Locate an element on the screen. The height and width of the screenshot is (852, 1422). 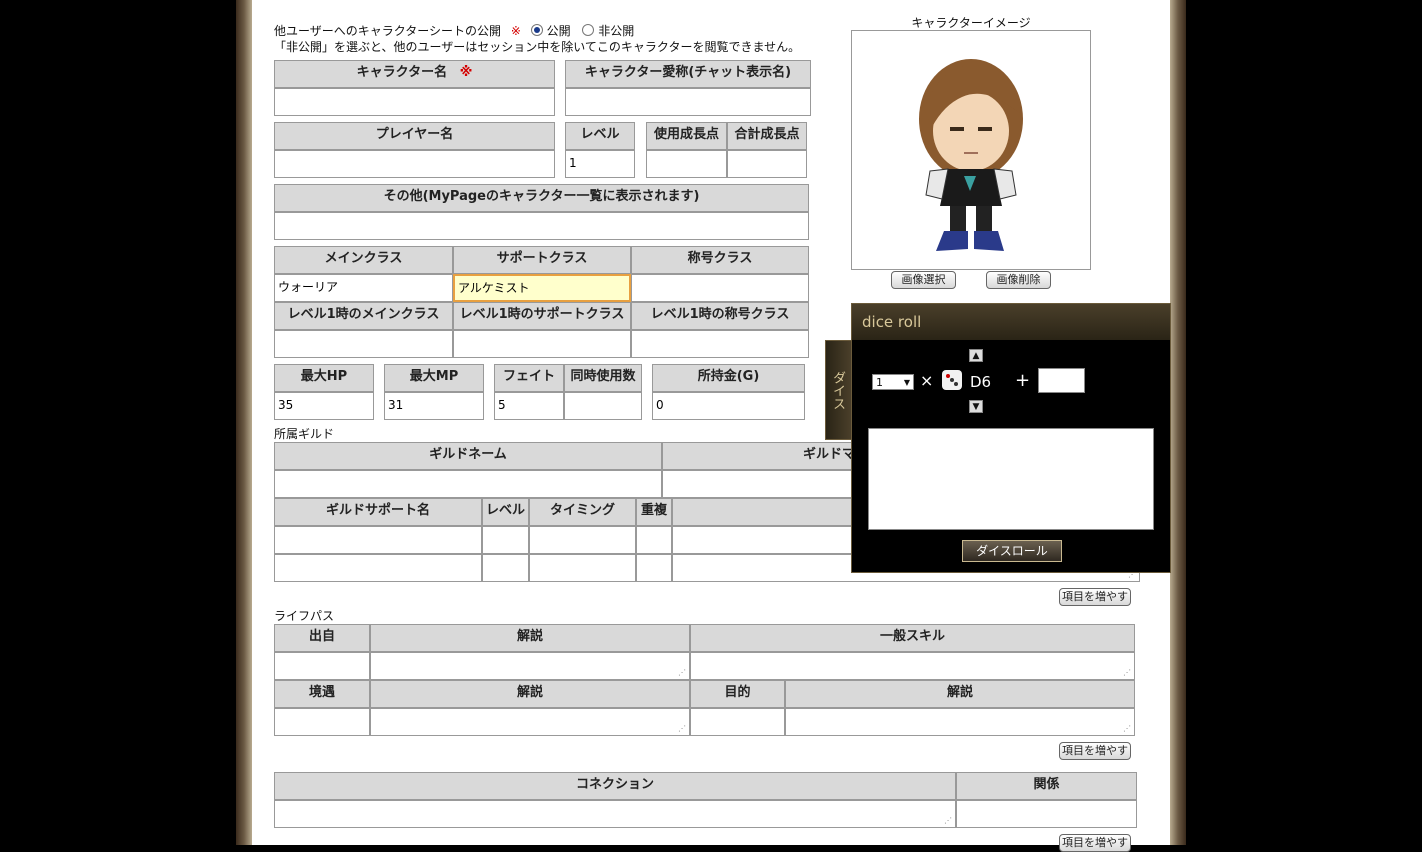
char-nick-header: キャラクター愛称(チャット表示名) is located at coordinates (688, 74).